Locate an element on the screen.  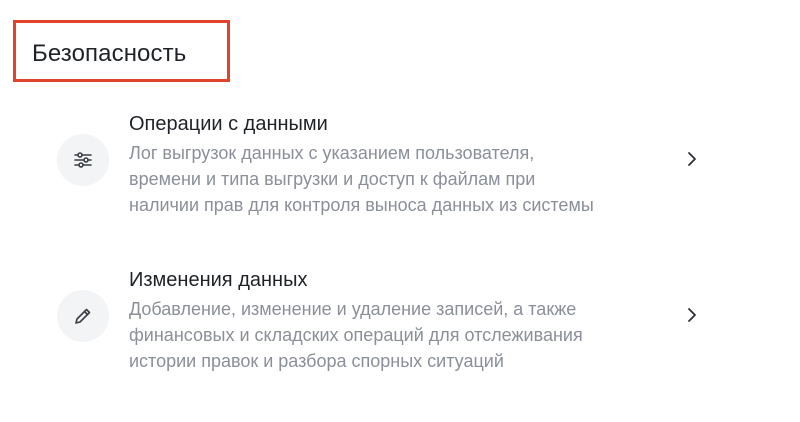
sliders-icon is located at coordinates (83, 160).